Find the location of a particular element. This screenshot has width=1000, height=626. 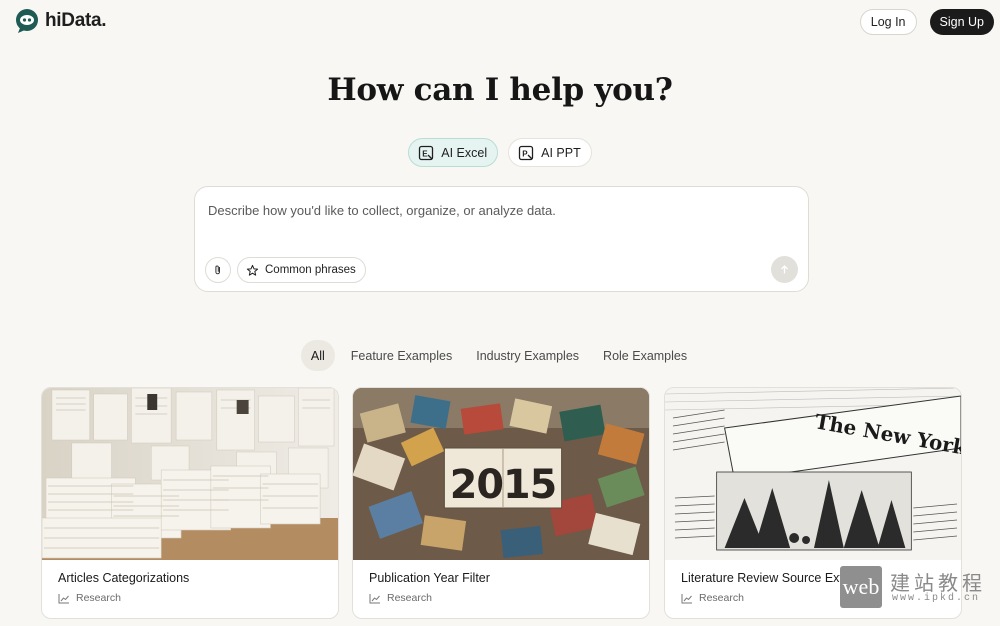

send-button is located at coordinates (784, 269).